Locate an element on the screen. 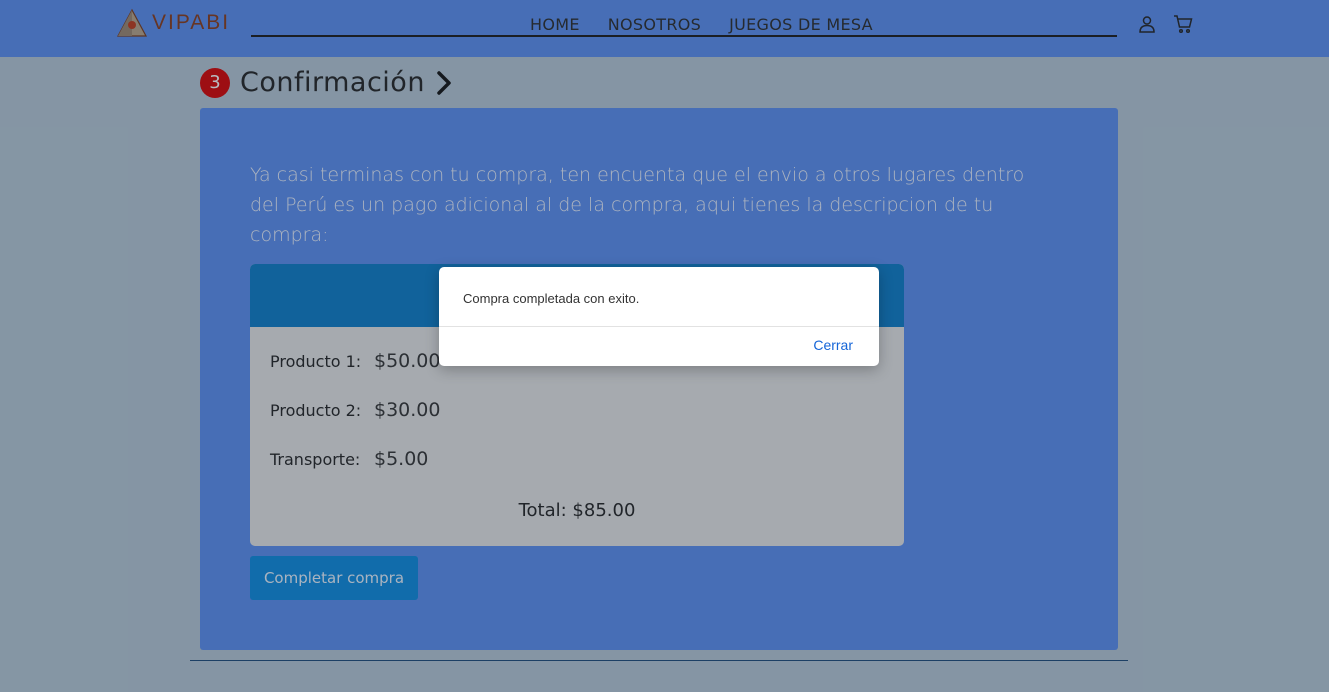  dialog-message: Compra completada con exito. is located at coordinates (551, 298).